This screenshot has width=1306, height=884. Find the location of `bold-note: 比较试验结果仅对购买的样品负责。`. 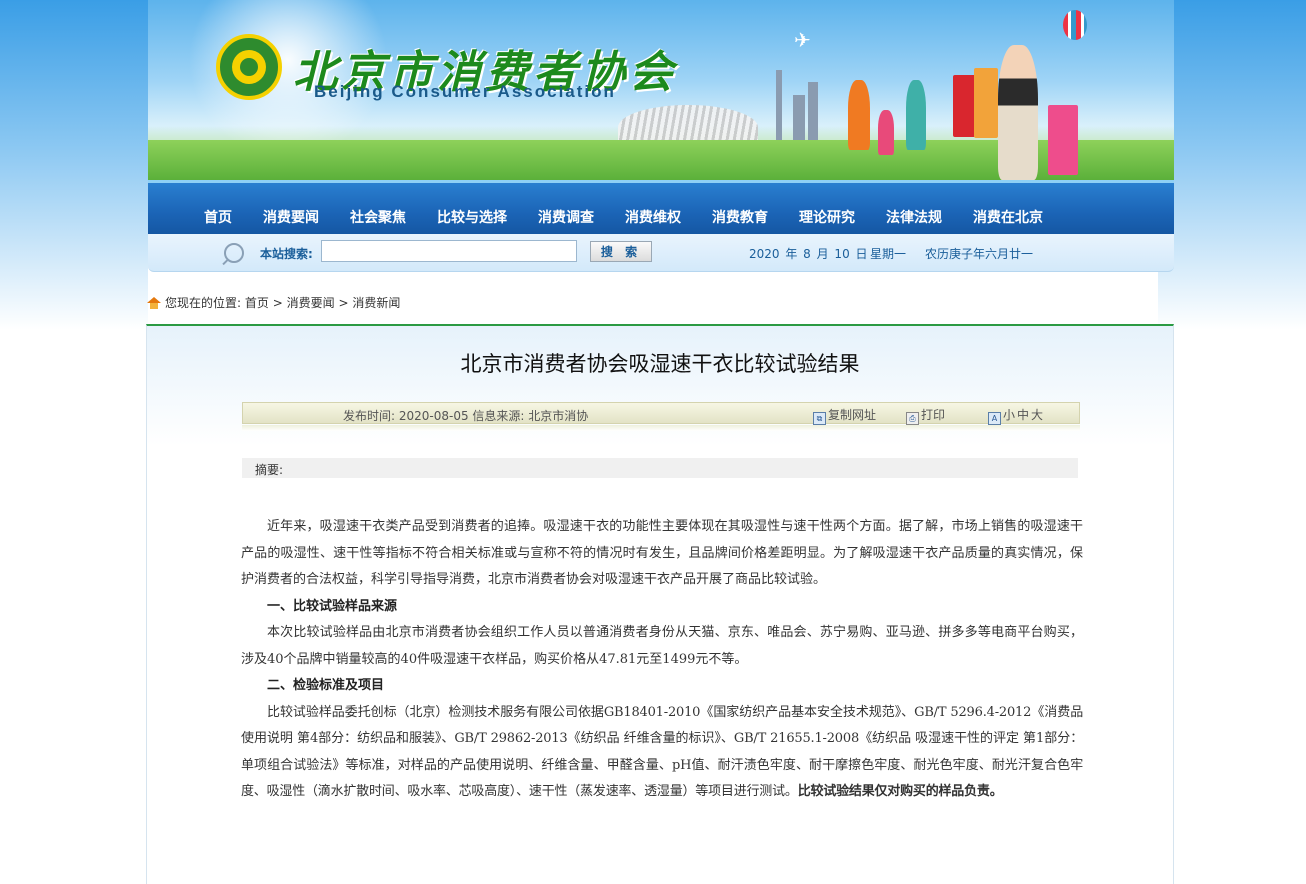

bold-note: 比较试验结果仅对购买的样品负责。 is located at coordinates (900, 791).